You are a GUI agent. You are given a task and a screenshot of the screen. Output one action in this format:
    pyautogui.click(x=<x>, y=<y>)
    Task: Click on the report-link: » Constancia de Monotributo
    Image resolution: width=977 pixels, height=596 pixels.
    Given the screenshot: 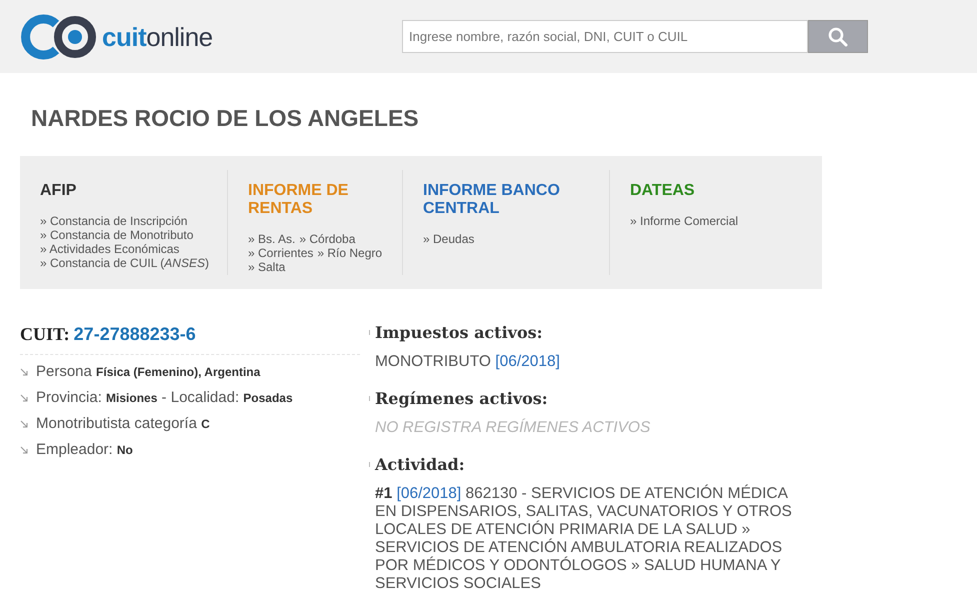 What is the action you would take?
    pyautogui.click(x=117, y=235)
    